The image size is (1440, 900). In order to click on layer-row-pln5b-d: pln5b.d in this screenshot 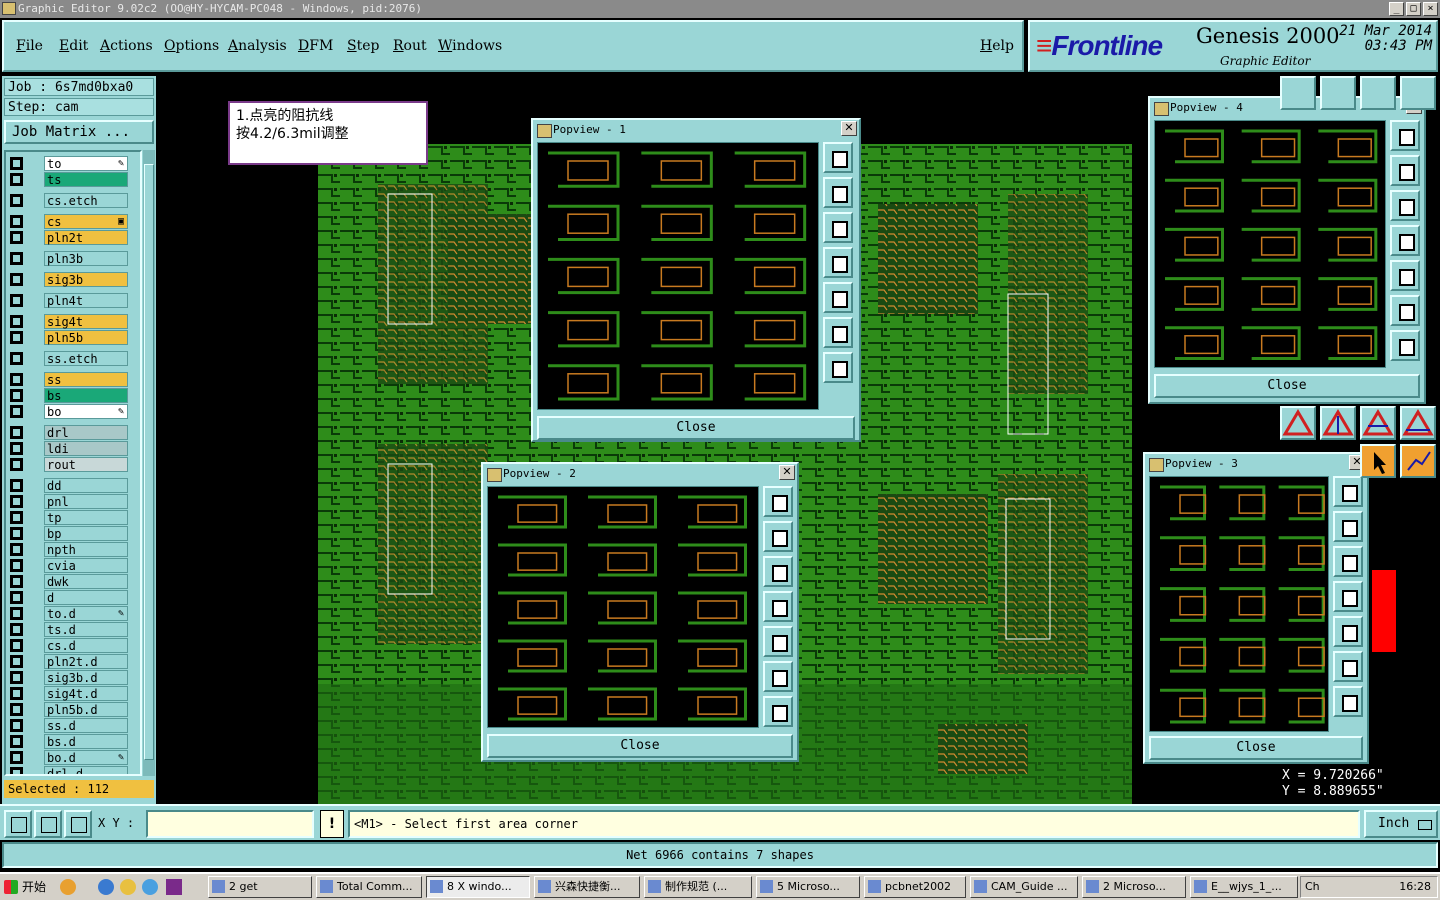, I will do `click(74, 709)`.